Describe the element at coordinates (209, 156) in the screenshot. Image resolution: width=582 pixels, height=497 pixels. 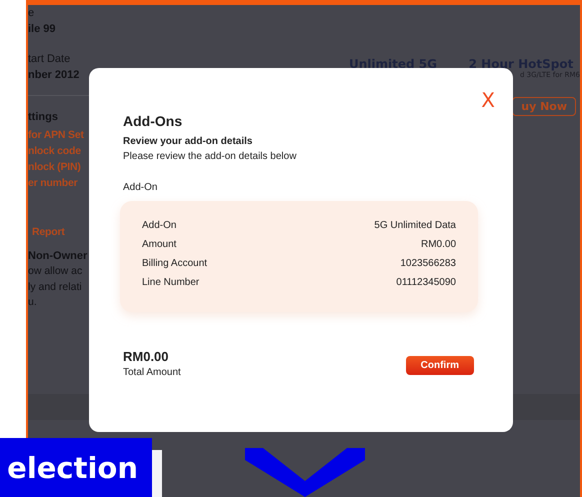
I see `dialog-description: Please review the add-on details below` at that location.